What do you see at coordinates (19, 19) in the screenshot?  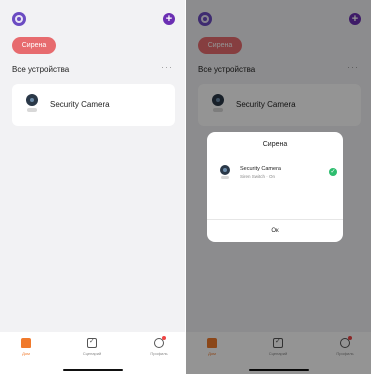 I see `avatar-icon` at bounding box center [19, 19].